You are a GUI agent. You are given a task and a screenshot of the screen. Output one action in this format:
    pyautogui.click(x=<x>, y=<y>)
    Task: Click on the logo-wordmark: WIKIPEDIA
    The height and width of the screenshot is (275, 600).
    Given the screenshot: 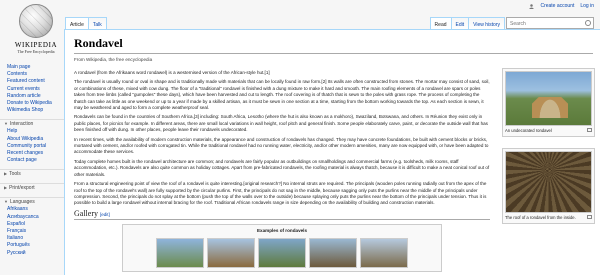 What is the action you would take?
    pyautogui.click(x=36, y=45)
    